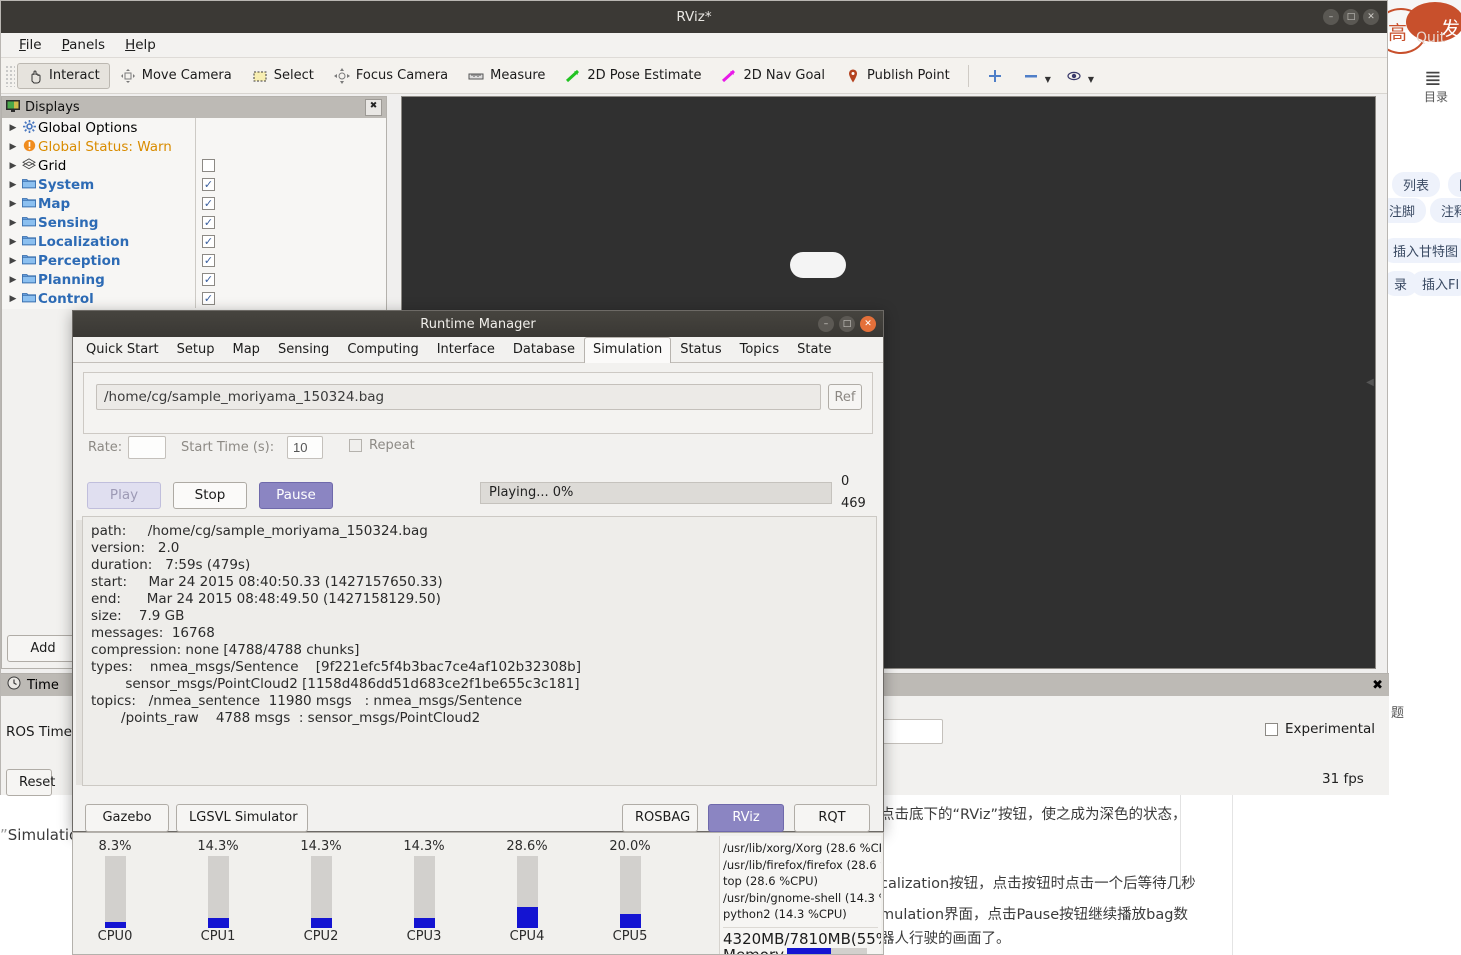 The image size is (1461, 955). I want to click on gear-icon, so click(29, 127).